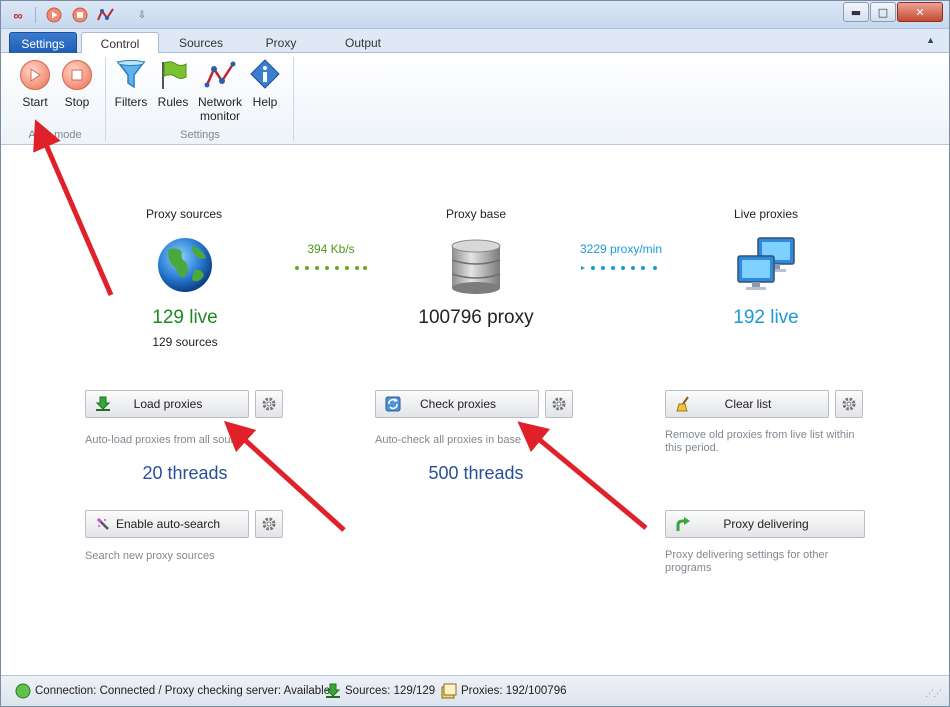  I want to click on group-label-settings: Settings, so click(200, 135).